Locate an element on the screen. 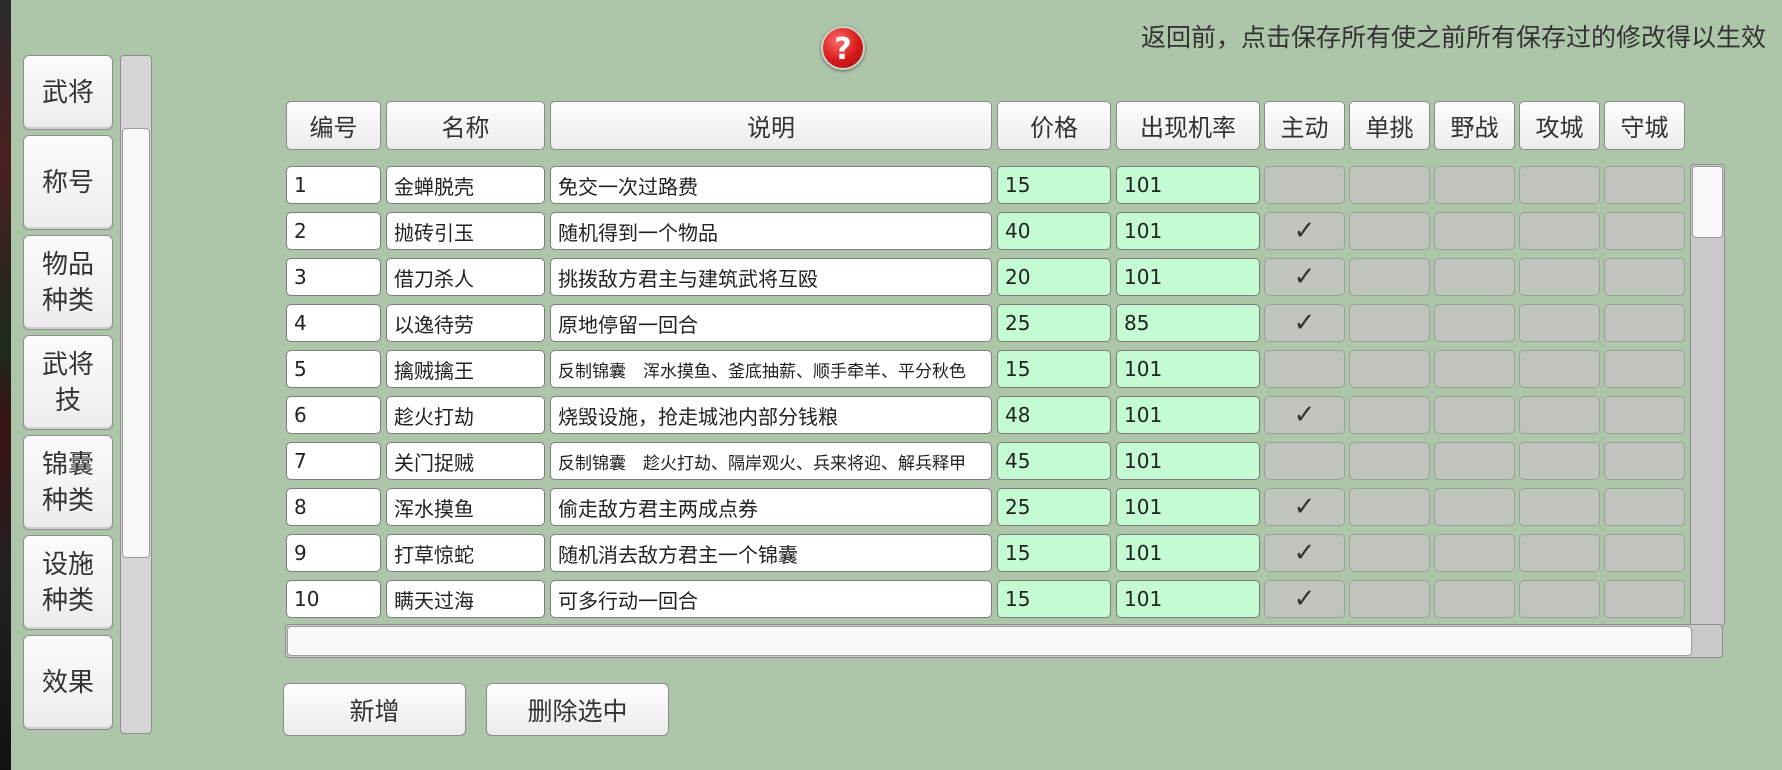 The height and width of the screenshot is (770, 1782). header-duel: 单挑 is located at coordinates (1389, 125).